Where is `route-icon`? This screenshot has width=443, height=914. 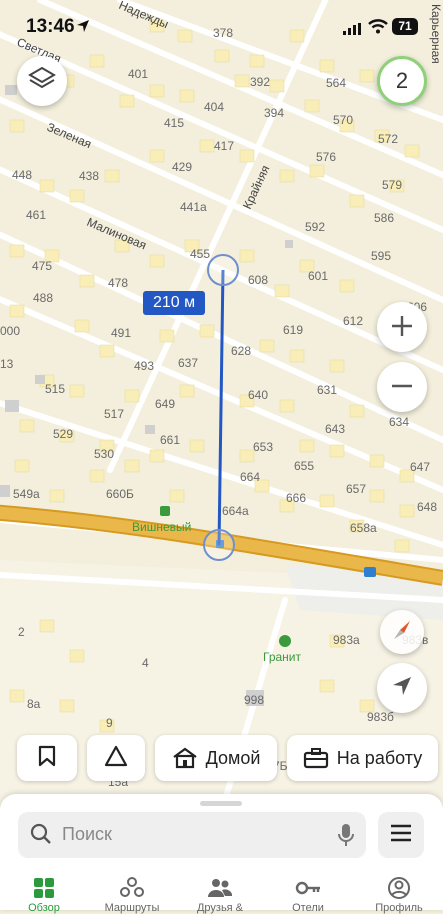 route-icon is located at coordinates (132, 888).